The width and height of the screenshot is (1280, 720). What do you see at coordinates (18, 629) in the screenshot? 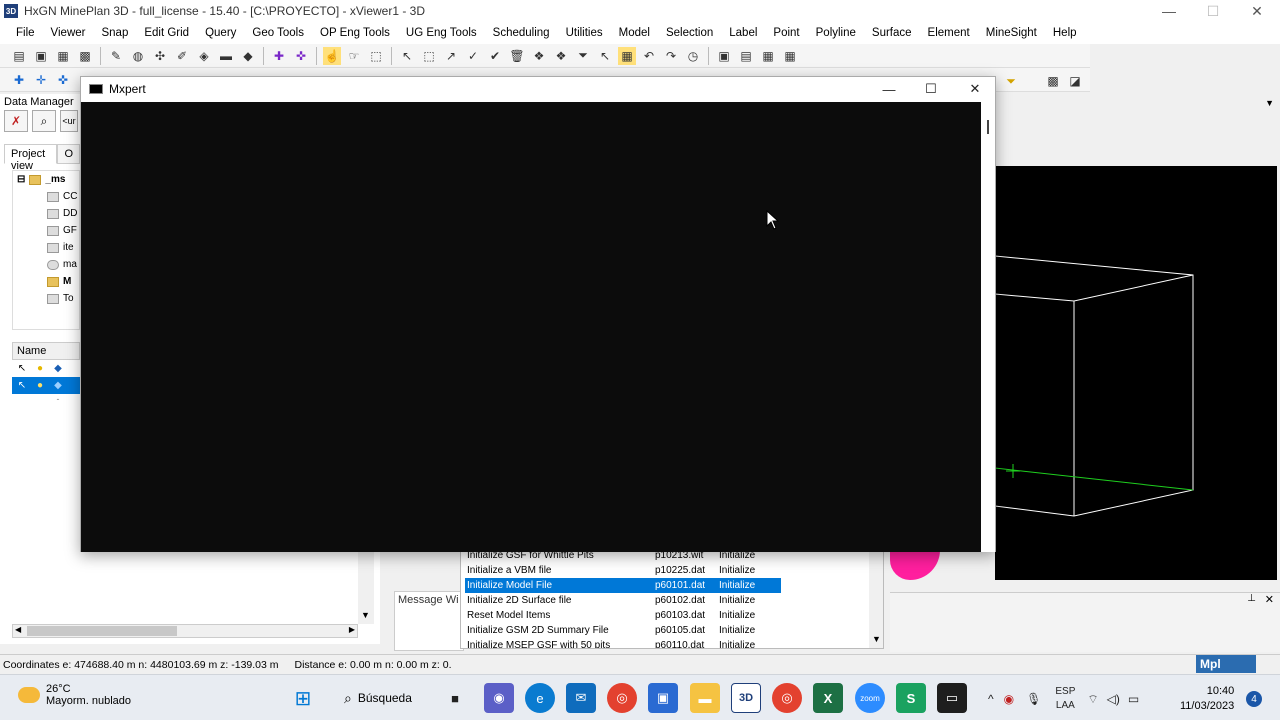
I see `scroll-left-icon: ◀` at bounding box center [18, 629].